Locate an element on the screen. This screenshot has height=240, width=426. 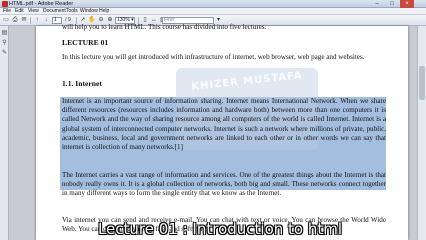
menu-document: Document is located at coordinates (54, 11).